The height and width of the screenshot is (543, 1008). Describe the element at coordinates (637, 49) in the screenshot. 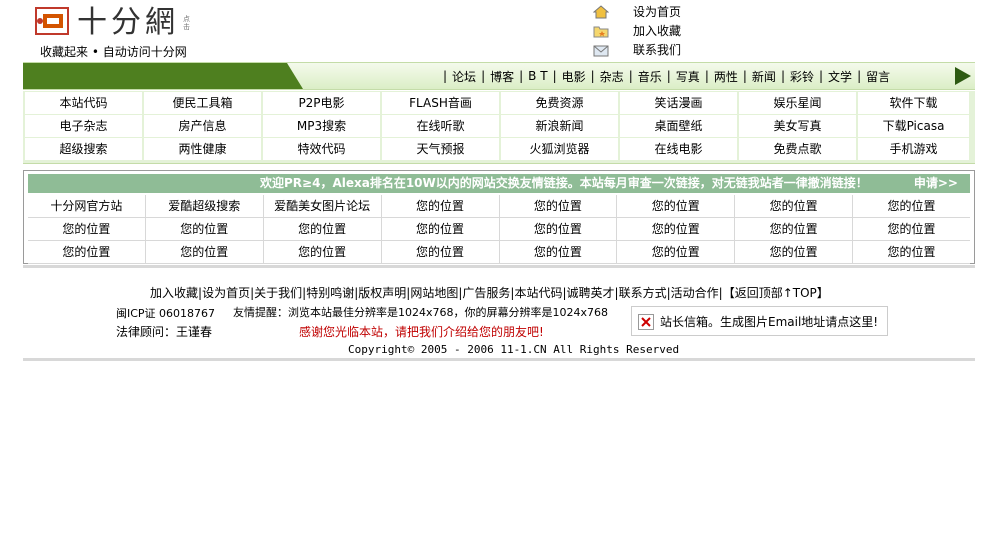

I see `contact-link: 联系我们` at that location.